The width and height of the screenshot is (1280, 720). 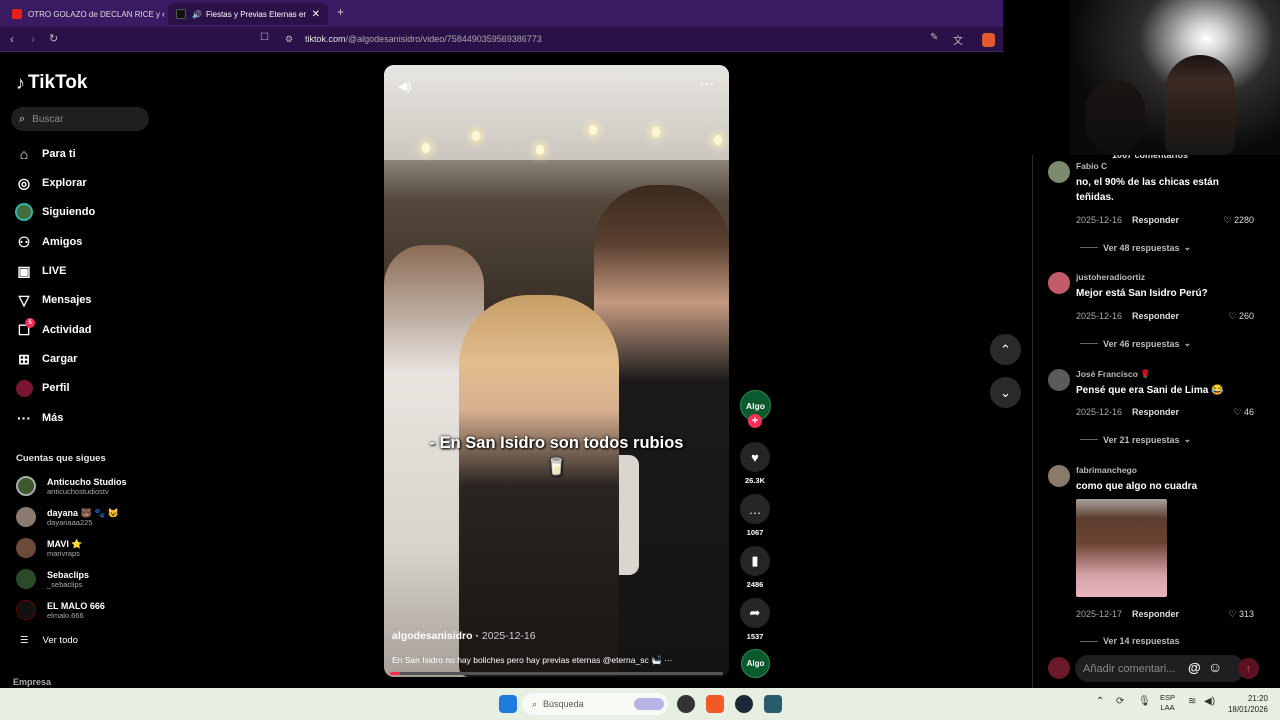 What do you see at coordinates (39, 418) in the screenshot?
I see `nav-mas: ··· Más` at bounding box center [39, 418].